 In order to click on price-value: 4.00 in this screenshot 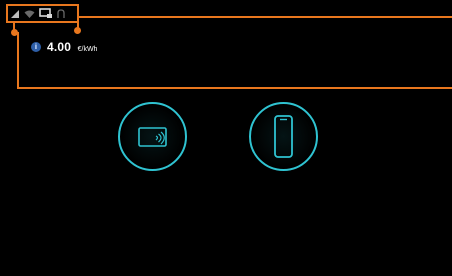, I will do `click(59, 47)`.